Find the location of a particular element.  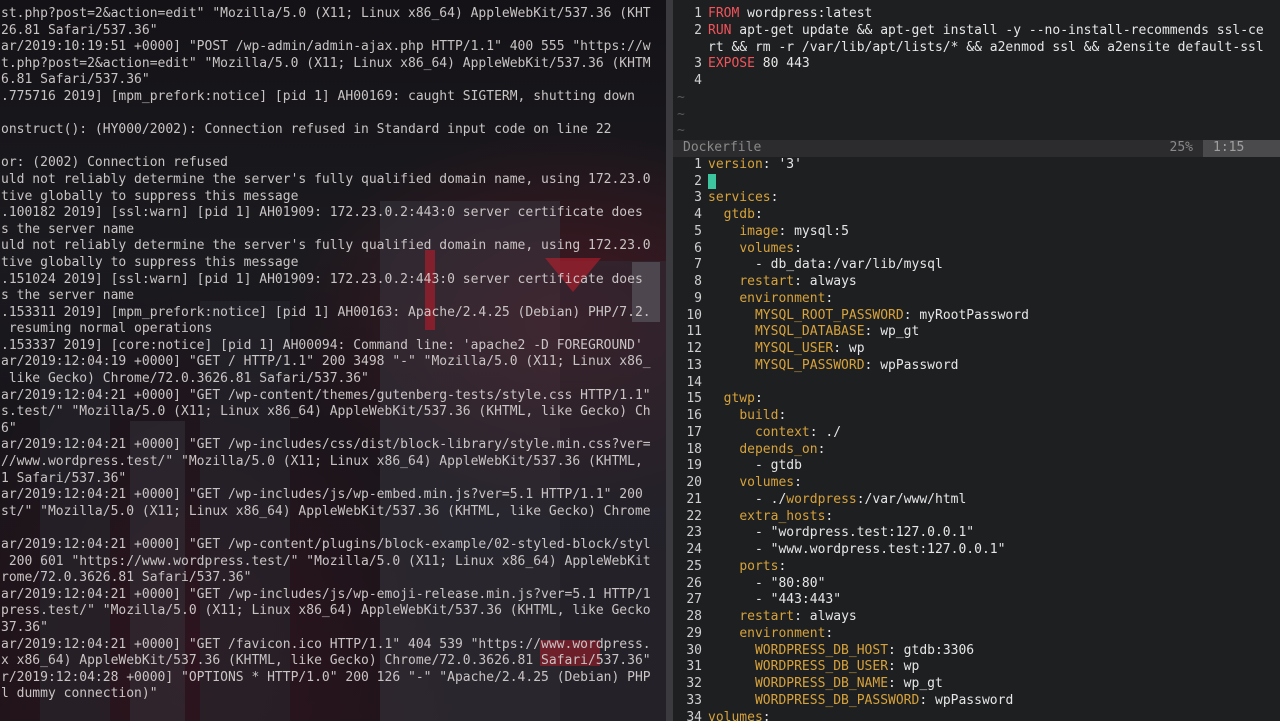

code-line: 4 is located at coordinates (976, 81).